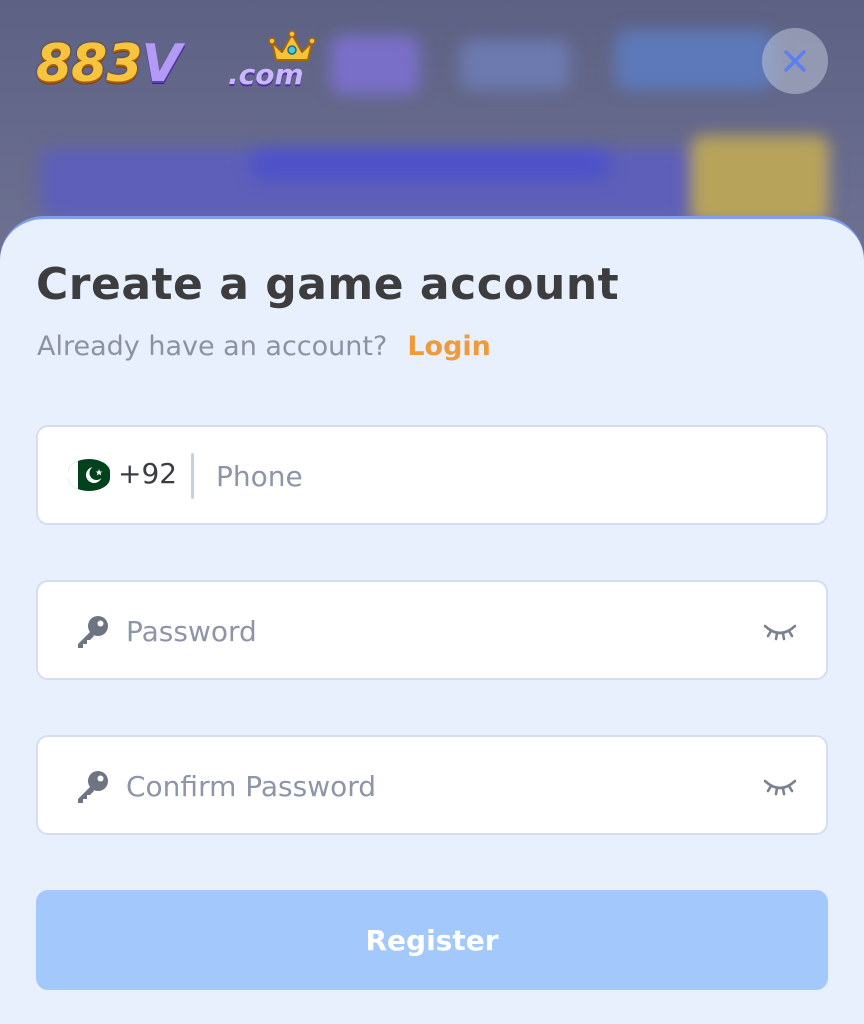  I want to click on login-prompt: Already have an account? Login, so click(264, 346).